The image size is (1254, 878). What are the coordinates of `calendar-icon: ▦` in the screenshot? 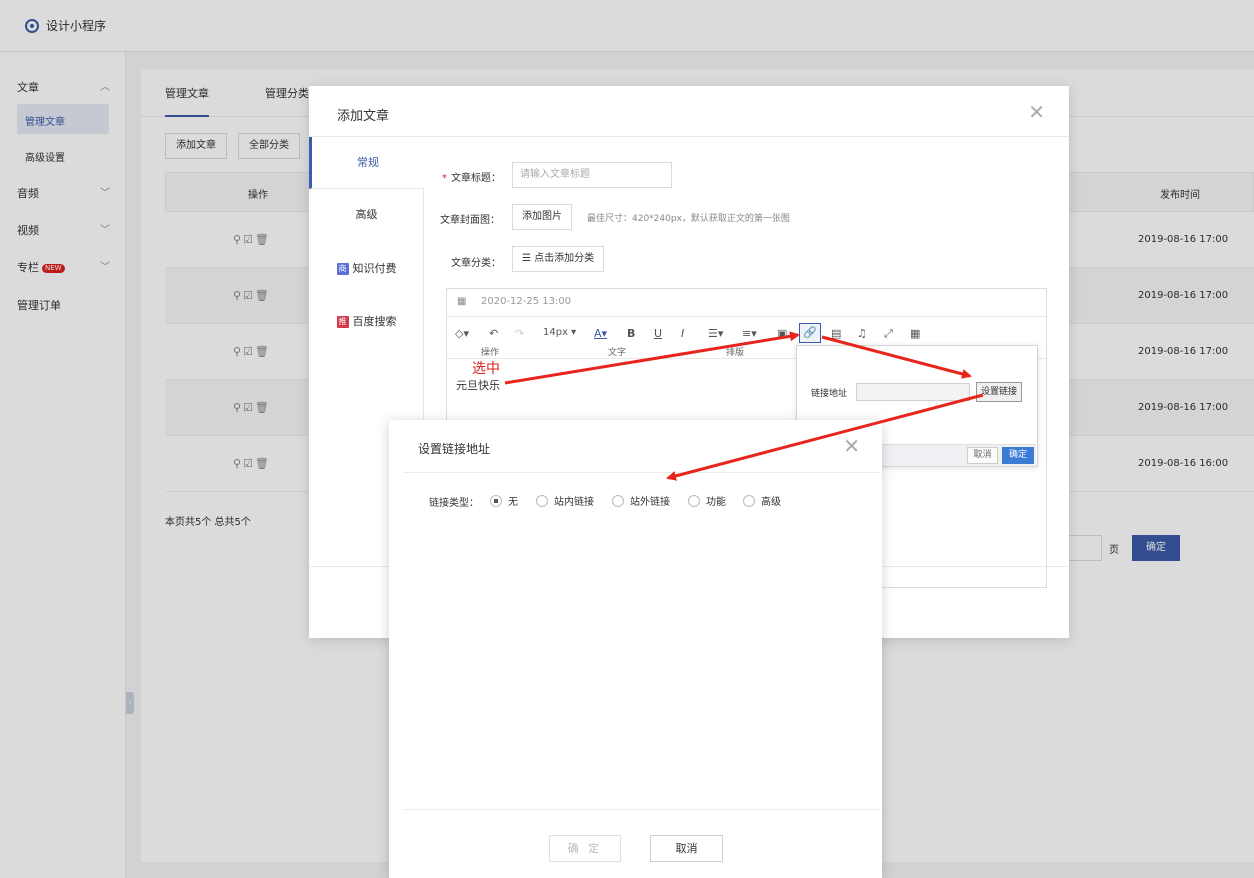 It's located at (462, 301).